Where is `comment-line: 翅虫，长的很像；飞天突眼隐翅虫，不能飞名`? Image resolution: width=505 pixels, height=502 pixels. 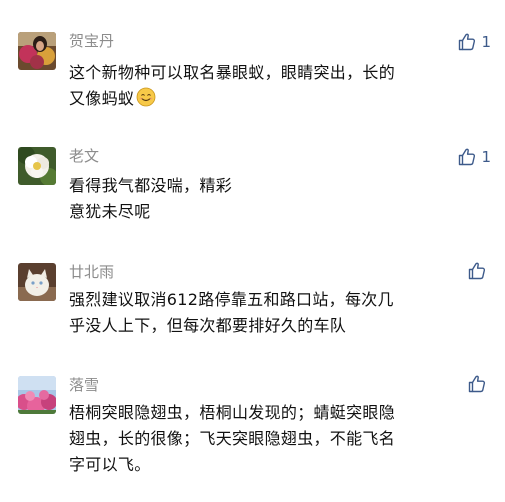
comment-line: 翅虫，长的很像；飞天突眼隐翅虫，不能飞名 is located at coordinates (232, 438).